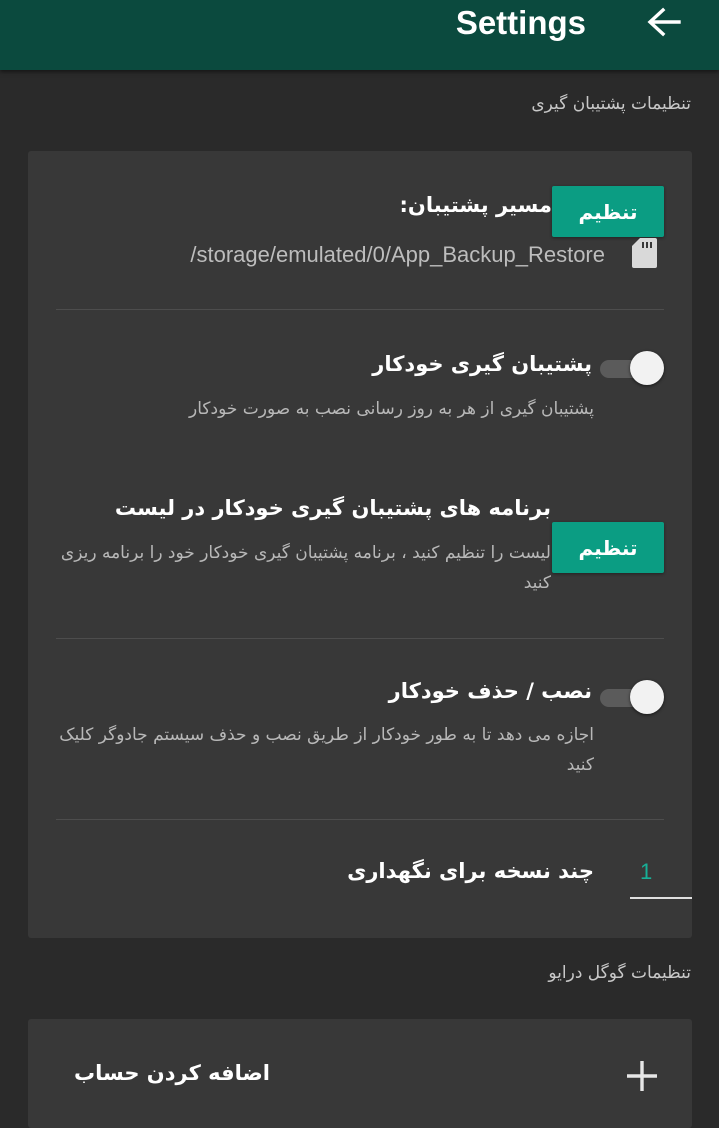 Image resolution: width=719 pixels, height=1128 pixels. Describe the element at coordinates (644, 253) in the screenshot. I see `sd-card-icon` at that location.